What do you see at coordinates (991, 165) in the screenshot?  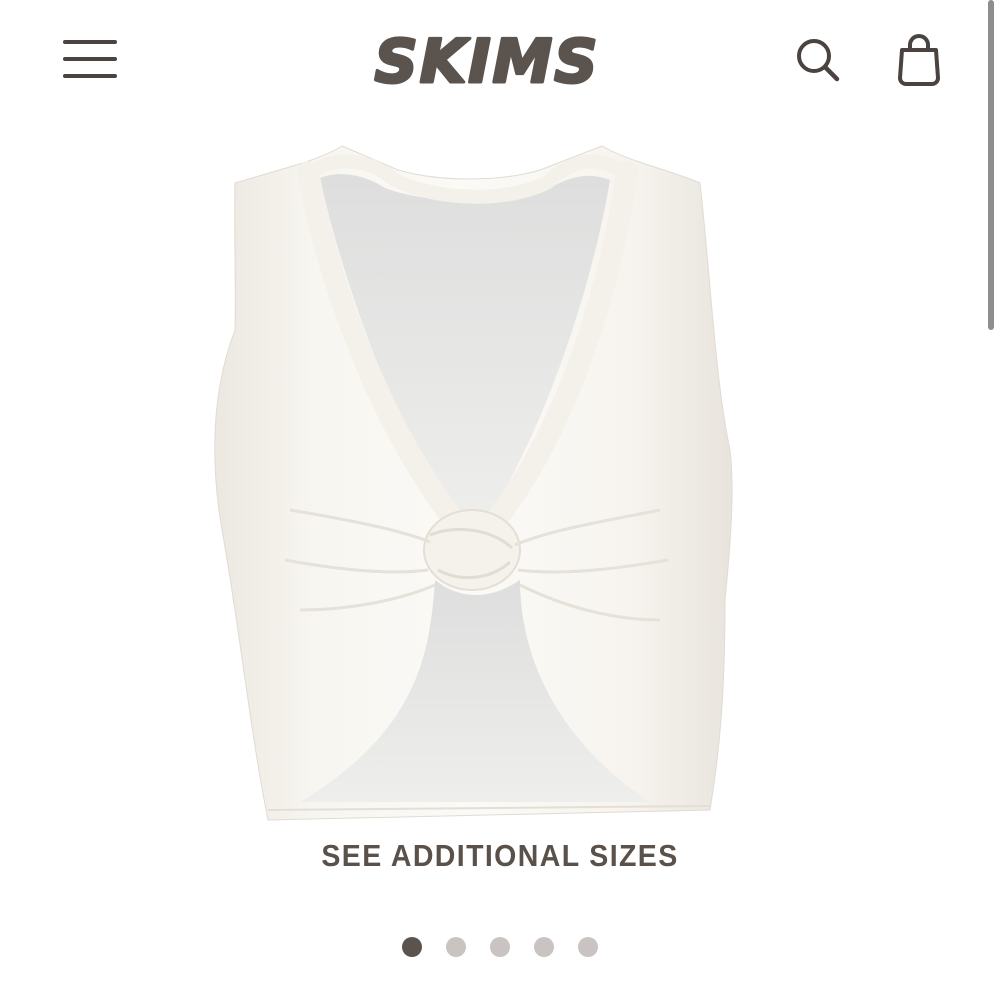 I see `scrollbar-thumb` at bounding box center [991, 165].